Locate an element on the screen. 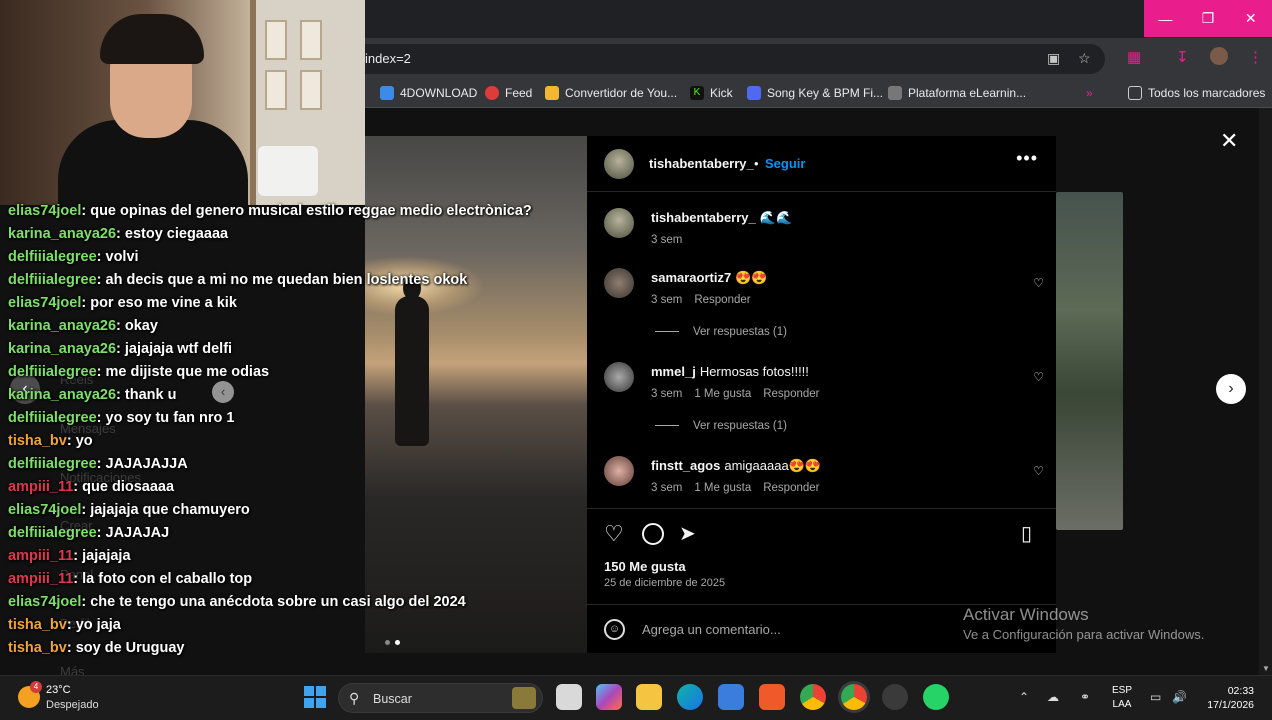 Image resolution: width=1272 pixels, height=720 pixels. whatsapp-icon is located at coordinates (936, 697).